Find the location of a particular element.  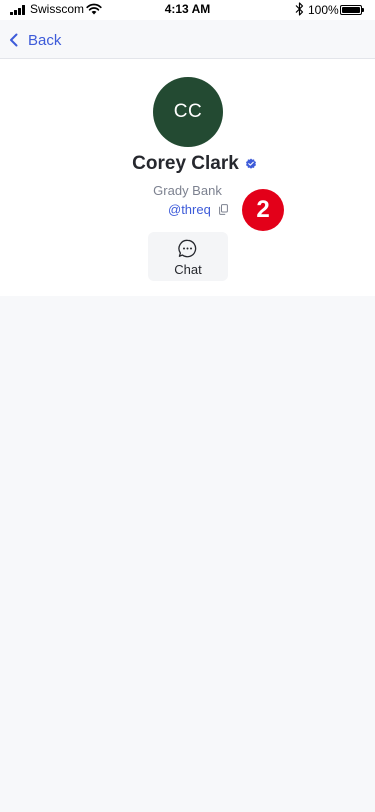

navigation-bar: Back is located at coordinates (187, 39).